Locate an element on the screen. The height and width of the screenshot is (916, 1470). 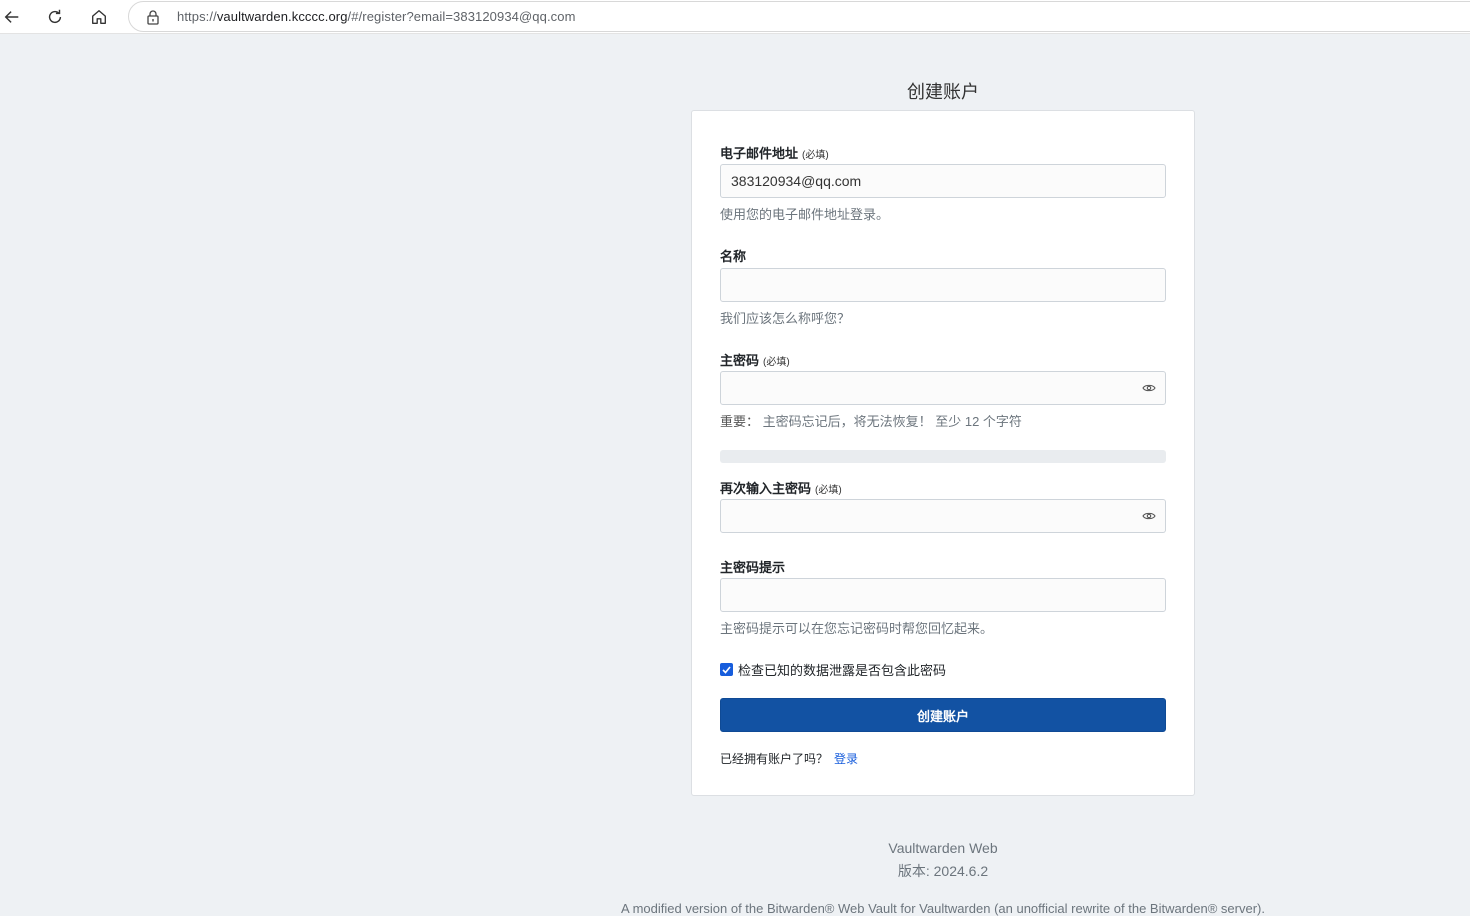
master-password-help: 重要： 主密码忘记后，将无法恢复！ 至少 12 个字符 is located at coordinates (871, 420).